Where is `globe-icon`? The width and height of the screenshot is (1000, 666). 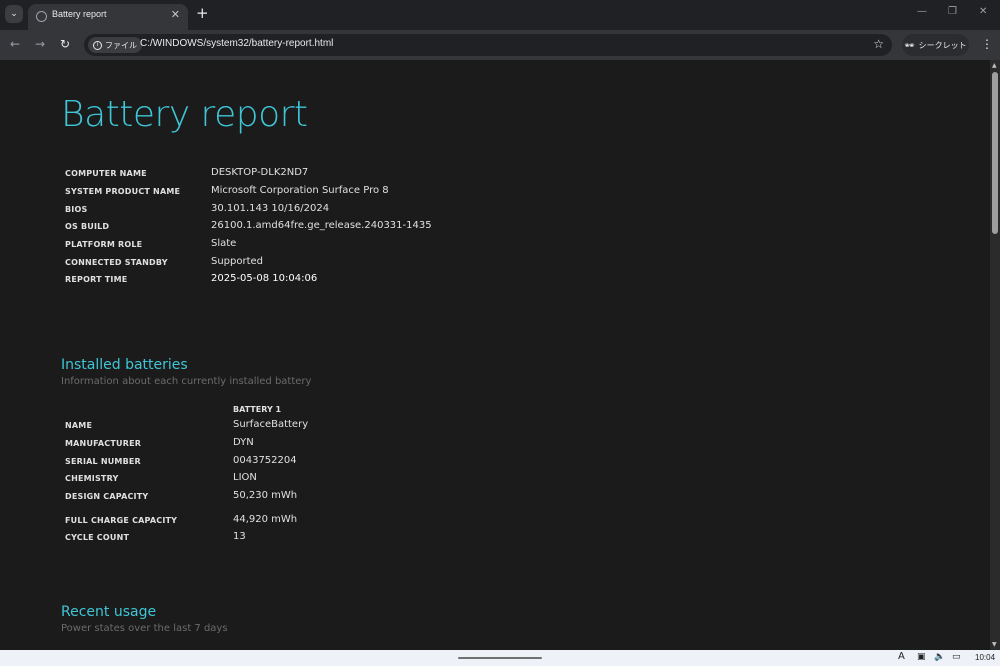
globe-icon is located at coordinates (41, 16).